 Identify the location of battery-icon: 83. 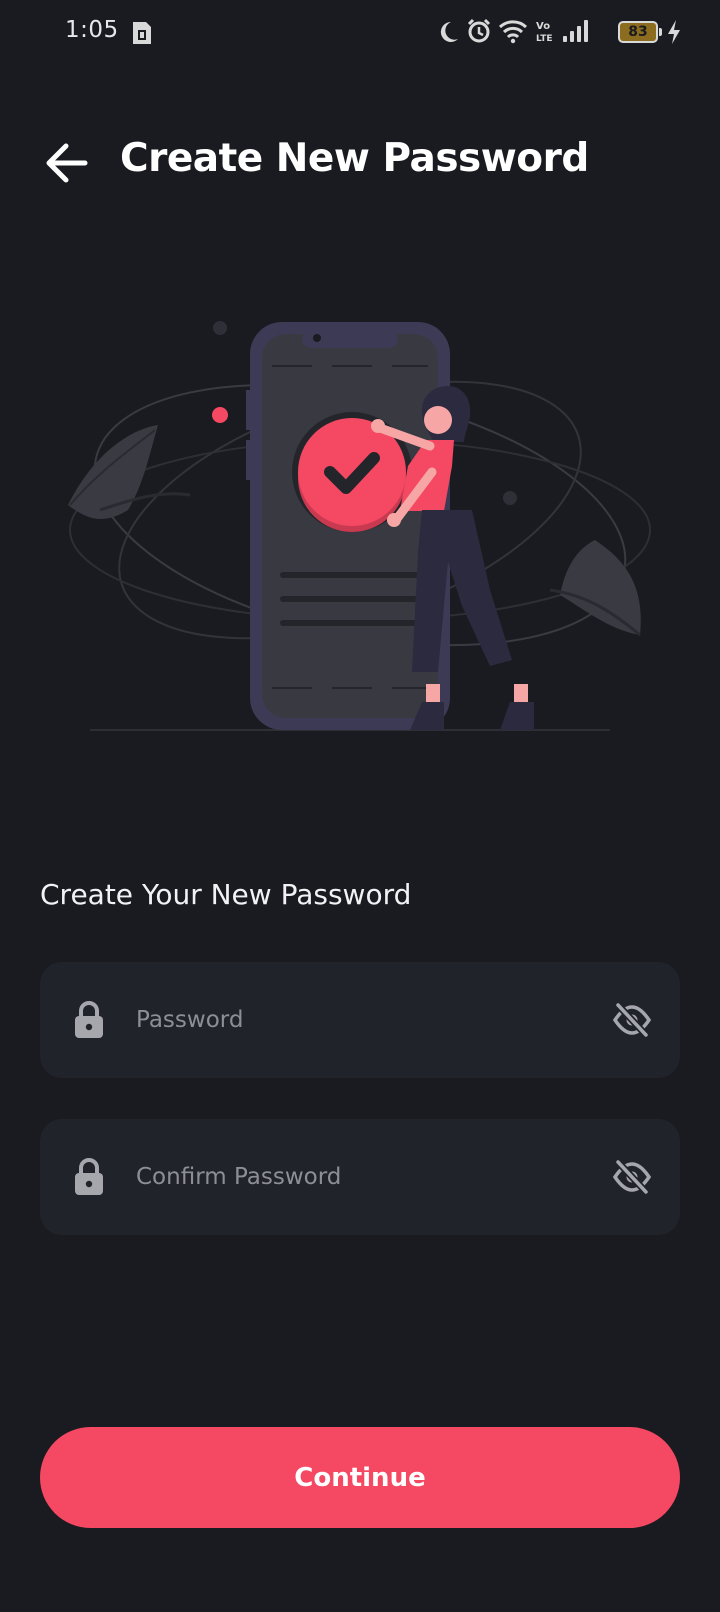
(640, 32).